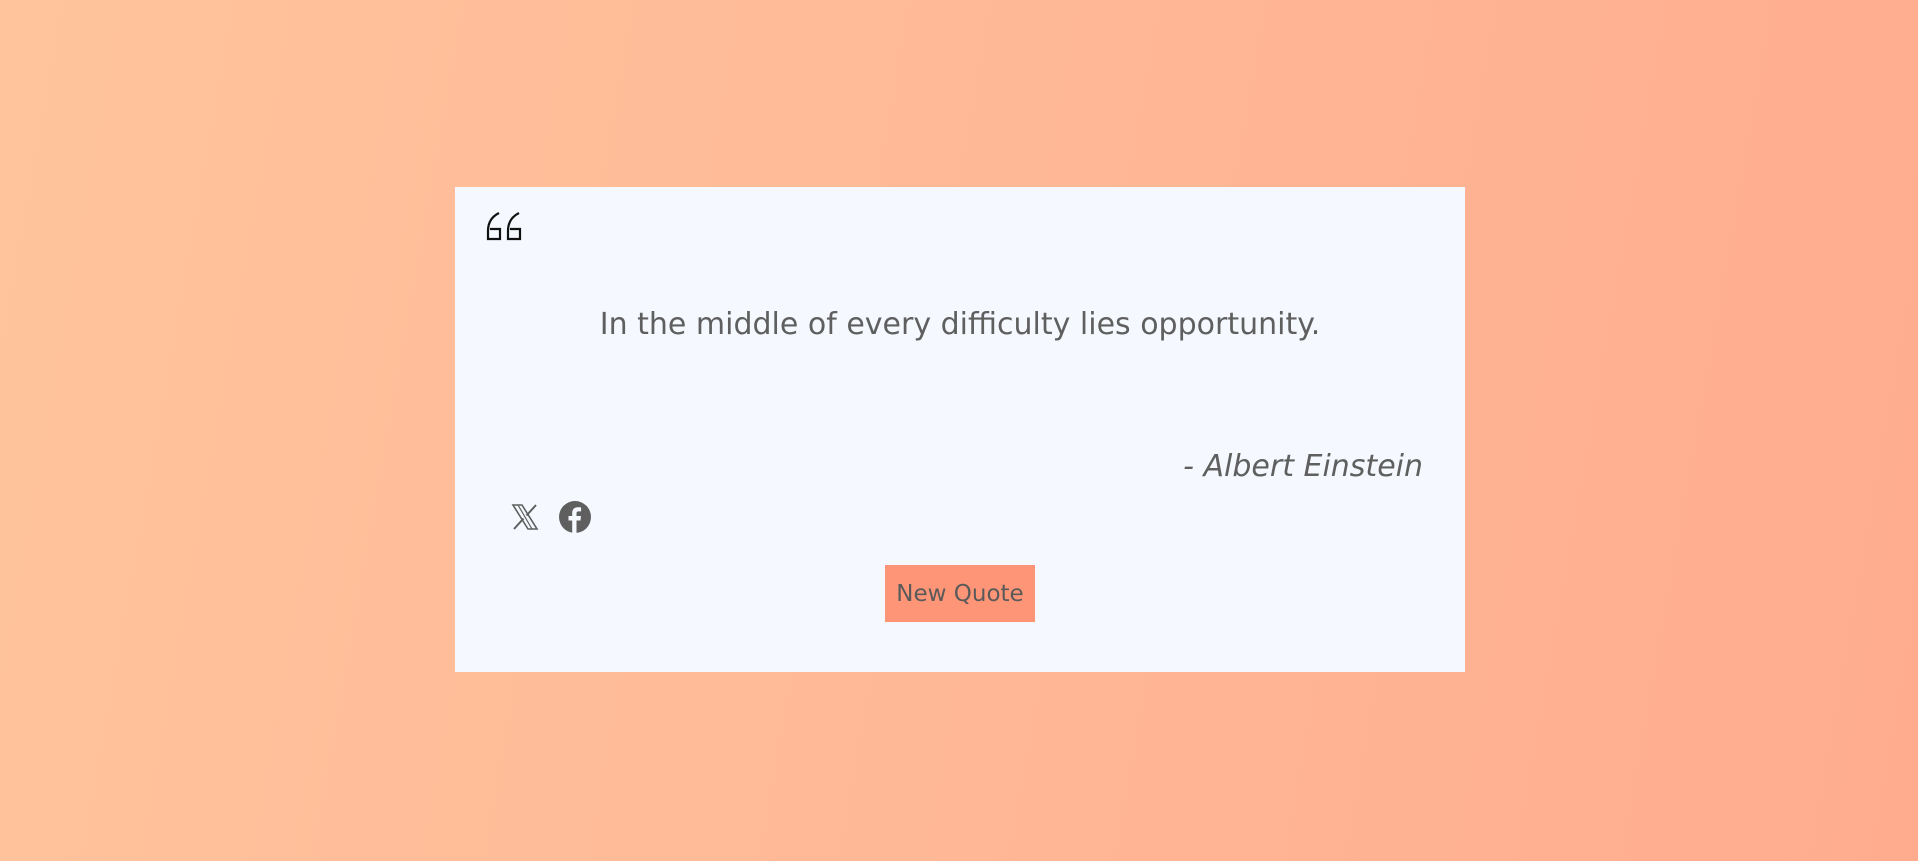  I want to click on x-twitter-icon, so click(525, 517).